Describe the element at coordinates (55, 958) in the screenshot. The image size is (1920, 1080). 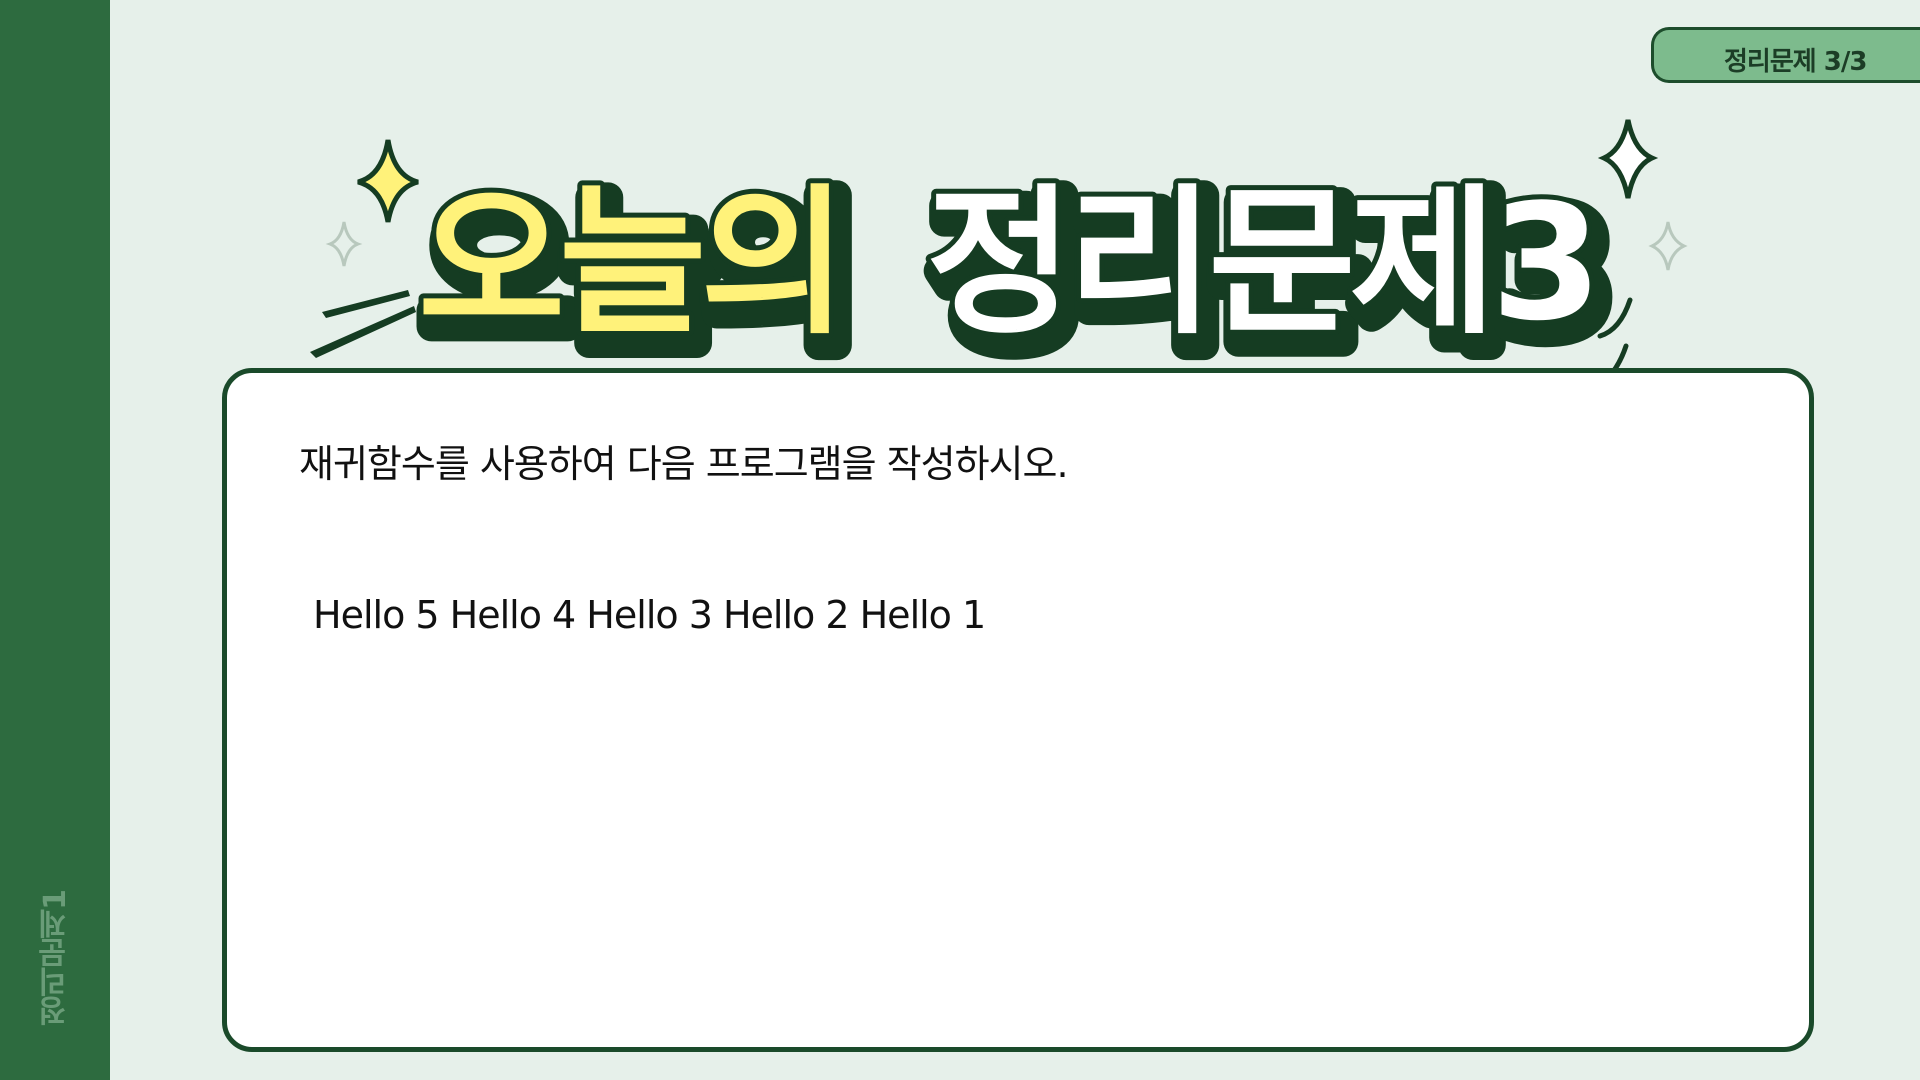
I see `sidebar-label: 정리문제1` at that location.